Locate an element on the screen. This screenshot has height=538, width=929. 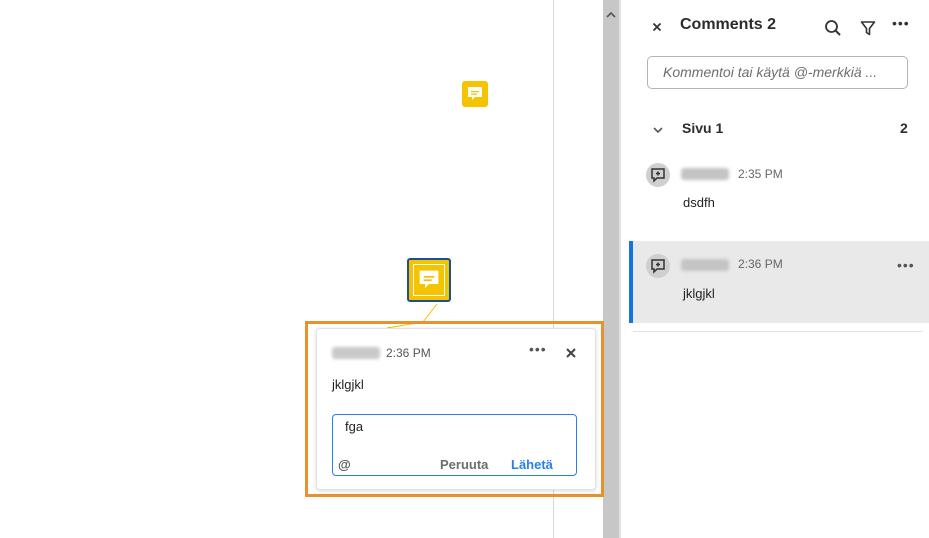
popup-comment-text: jklgjkl is located at coordinates (348, 384).